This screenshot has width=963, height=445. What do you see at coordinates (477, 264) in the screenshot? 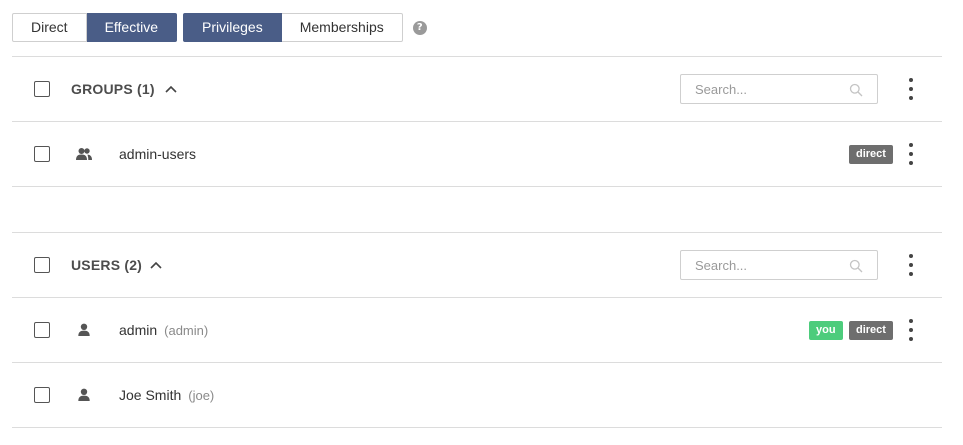
I see `users-header-row: USERS (2)` at bounding box center [477, 264].